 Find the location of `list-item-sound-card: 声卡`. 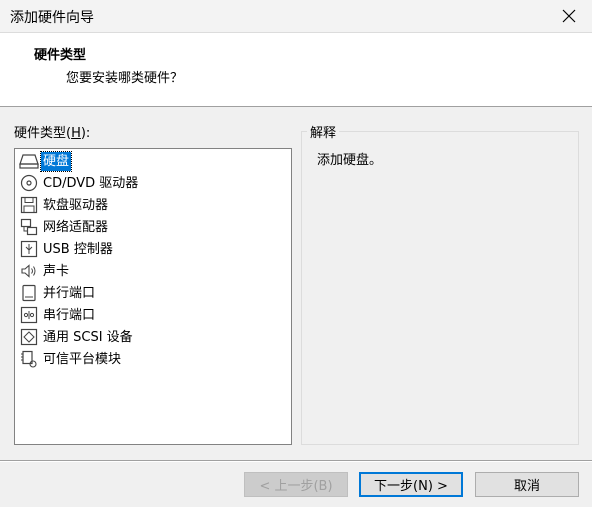

list-item-sound-card: 声卡 is located at coordinates (45, 271).